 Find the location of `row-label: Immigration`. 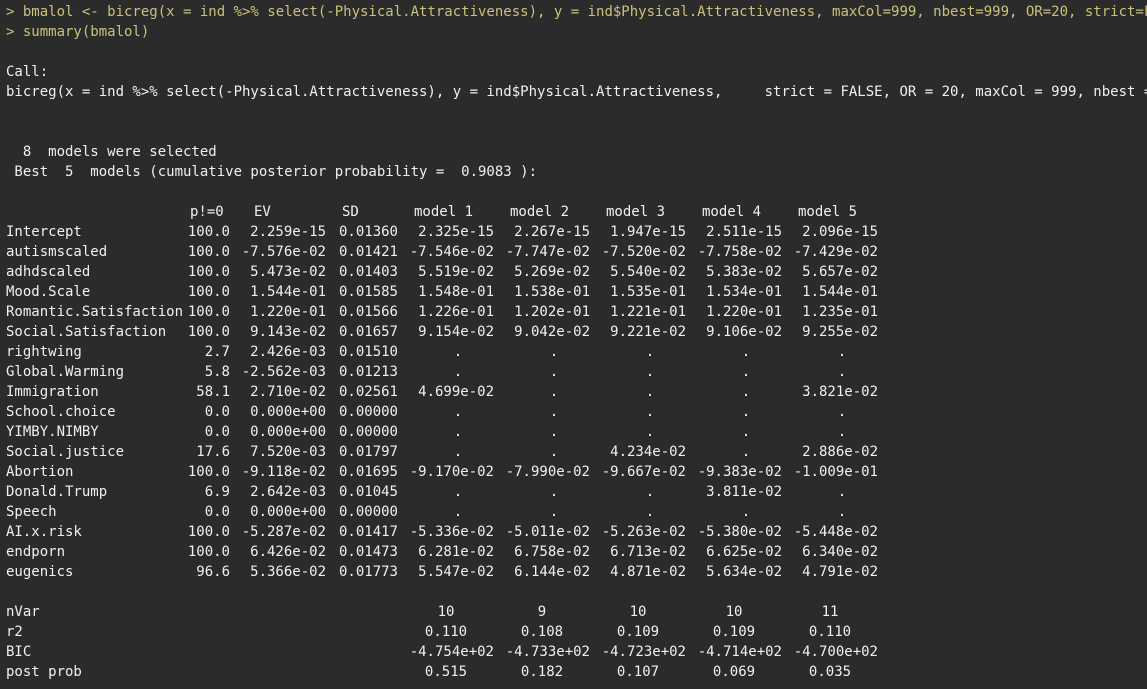

row-label: Immigration is located at coordinates (52, 392).